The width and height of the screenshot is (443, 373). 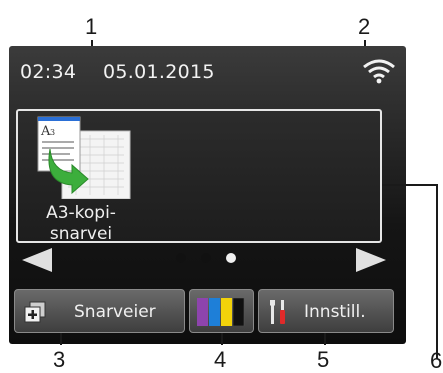 What do you see at coordinates (222, 313) in the screenshot?
I see `ink-cartridges-icon` at bounding box center [222, 313].